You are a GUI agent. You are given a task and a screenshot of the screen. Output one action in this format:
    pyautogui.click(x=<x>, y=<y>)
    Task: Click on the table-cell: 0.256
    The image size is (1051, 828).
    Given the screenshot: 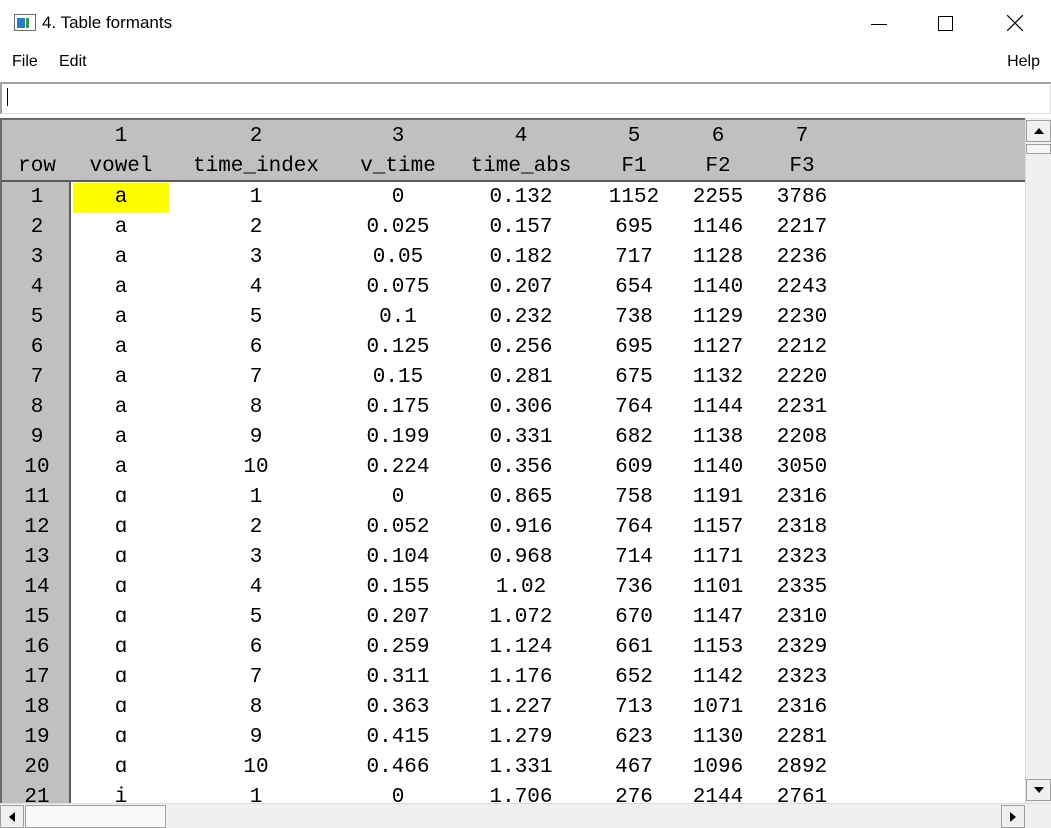 What is the action you would take?
    pyautogui.click(x=520, y=348)
    